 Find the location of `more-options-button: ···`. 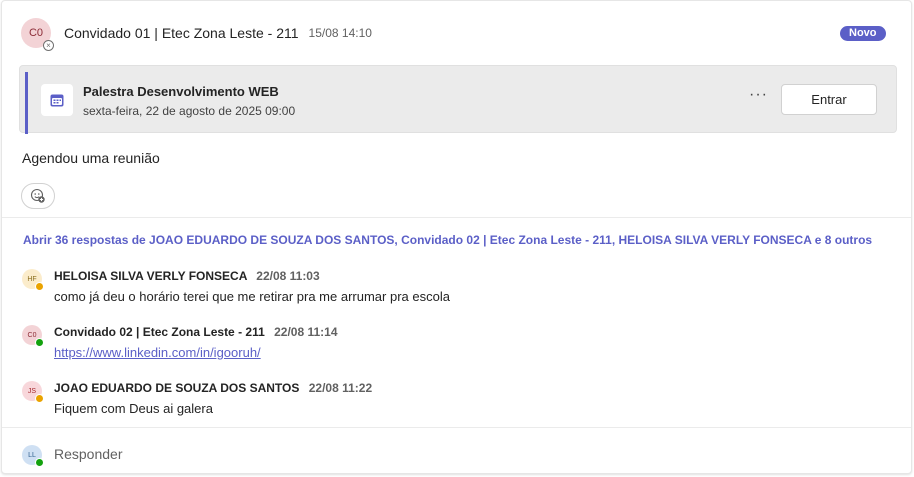

more-options-button: ··· is located at coordinates (758, 95).